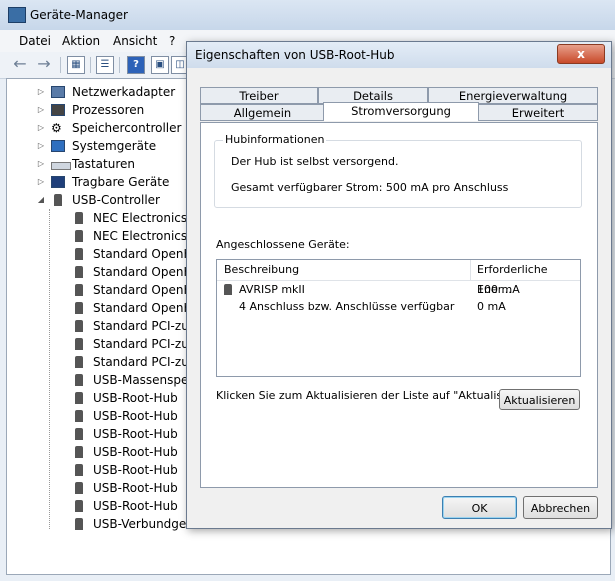 This screenshot has width=615, height=581. Describe the element at coordinates (105, 65) in the screenshot. I see `list-icon: ☰` at that location.